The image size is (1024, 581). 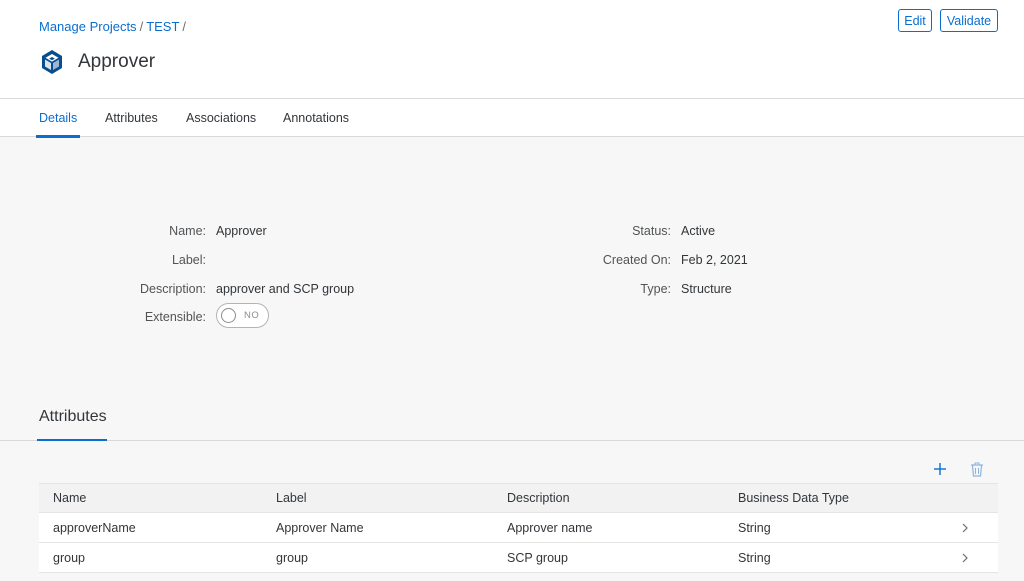 What do you see at coordinates (977, 469) in the screenshot?
I see `trash-icon` at bounding box center [977, 469].